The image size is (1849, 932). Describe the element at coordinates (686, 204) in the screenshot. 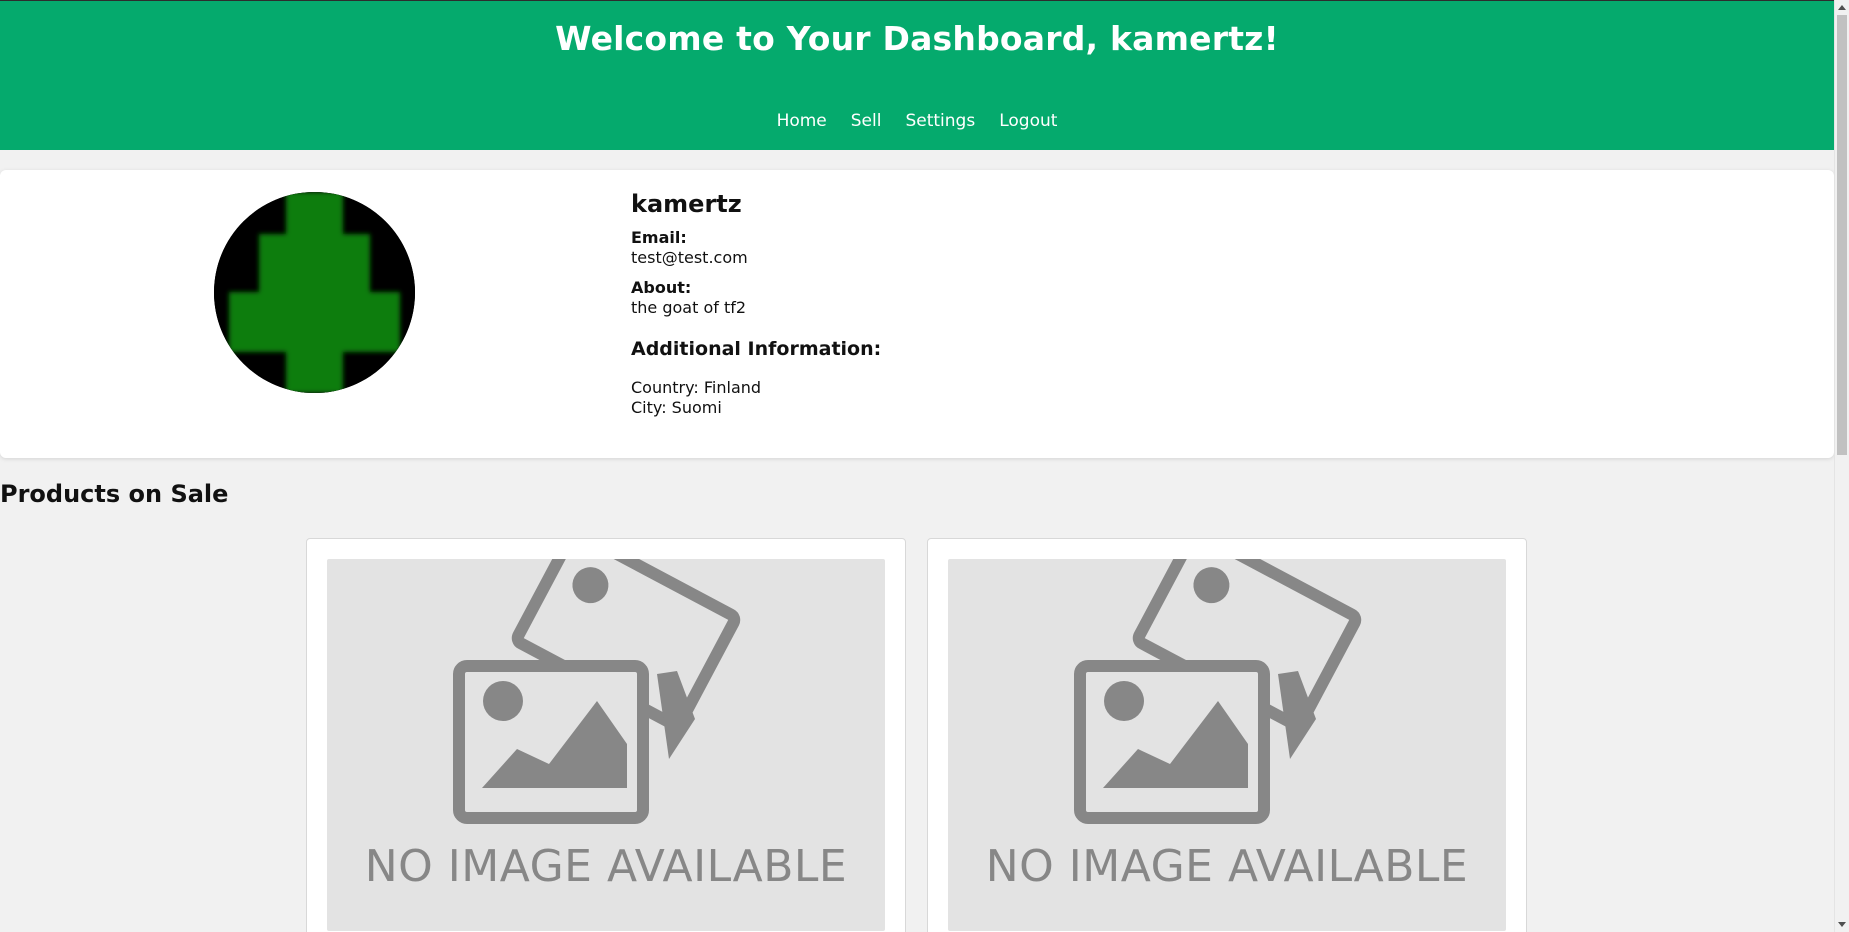

I see `profile-username: kamertz` at that location.